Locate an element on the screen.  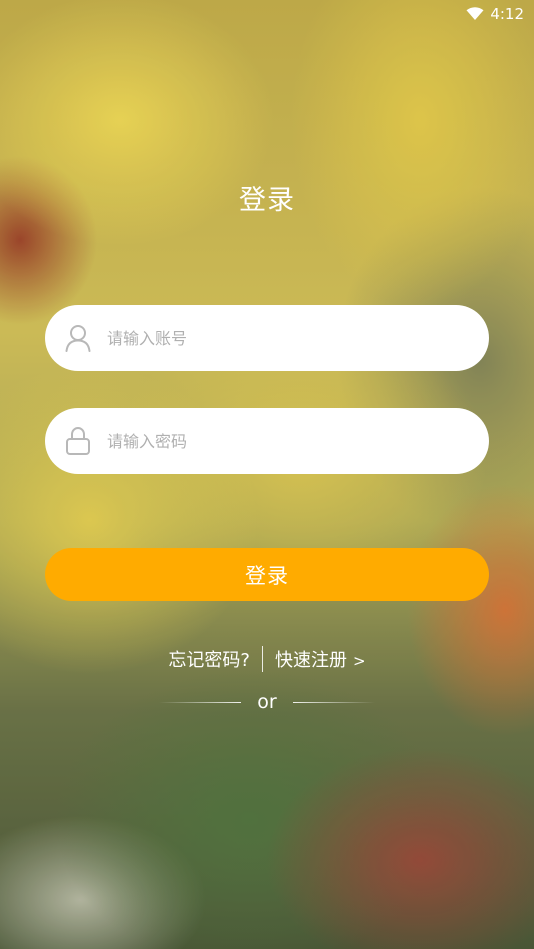
user-icon is located at coordinates (78, 338).